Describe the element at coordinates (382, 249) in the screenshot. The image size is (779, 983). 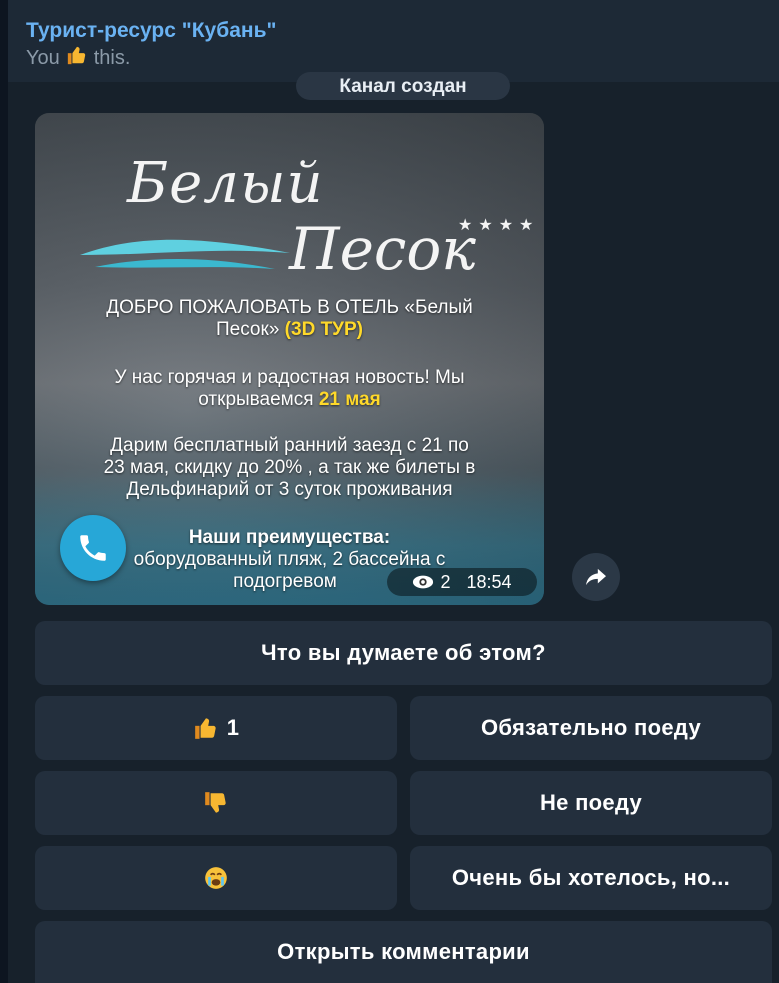
I see `logo-word-pesok: Песок` at that location.